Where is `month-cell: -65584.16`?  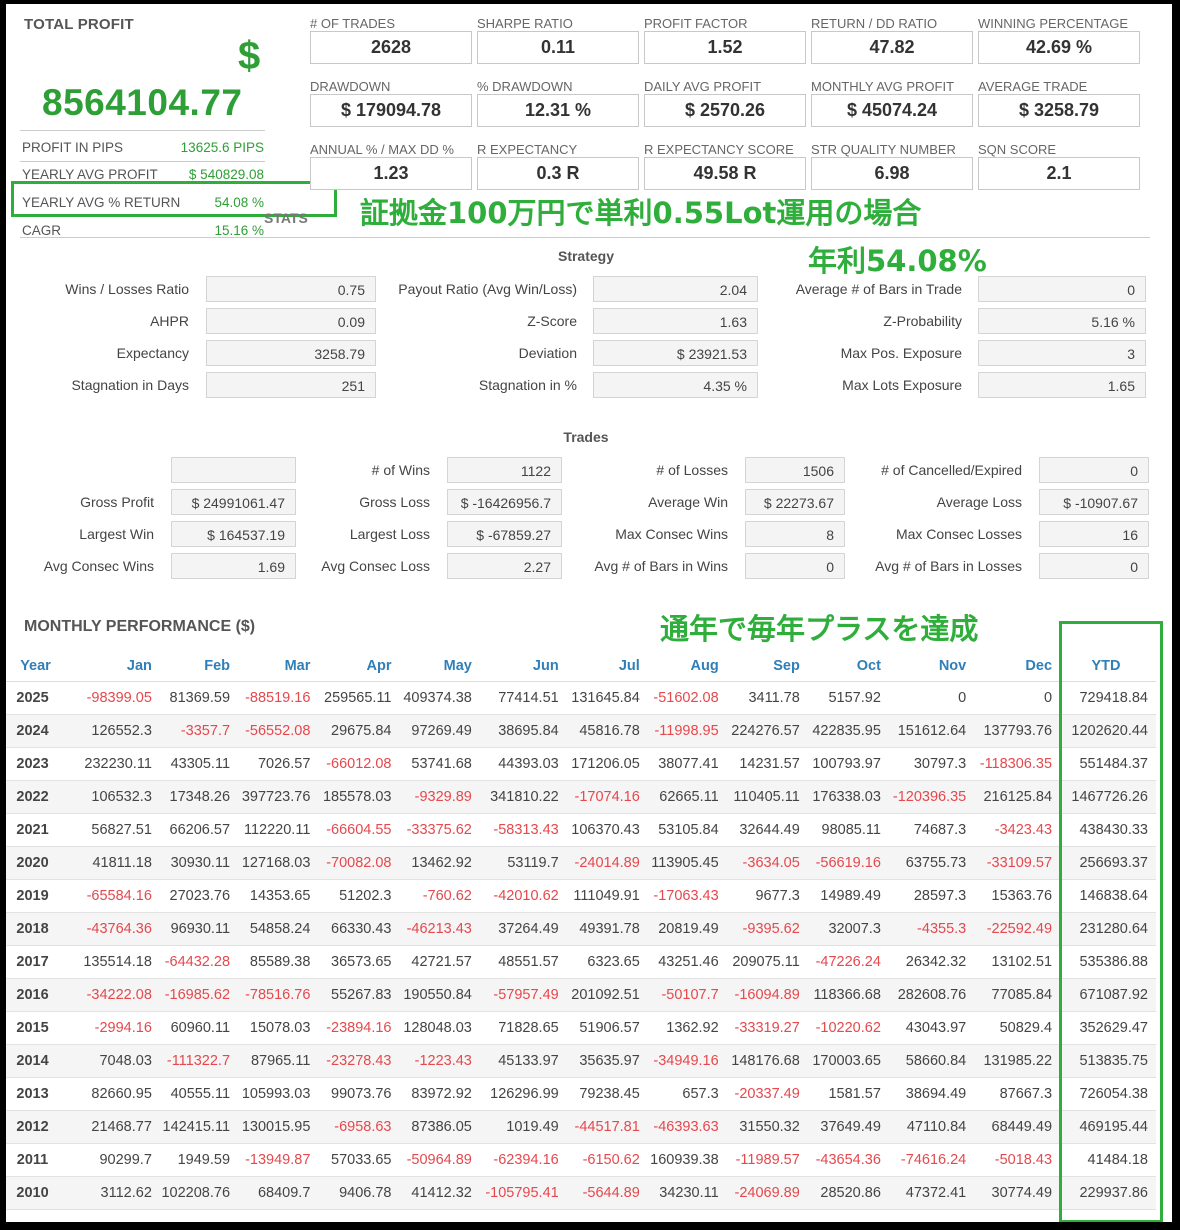
month-cell: -65584.16 is located at coordinates (110, 896).